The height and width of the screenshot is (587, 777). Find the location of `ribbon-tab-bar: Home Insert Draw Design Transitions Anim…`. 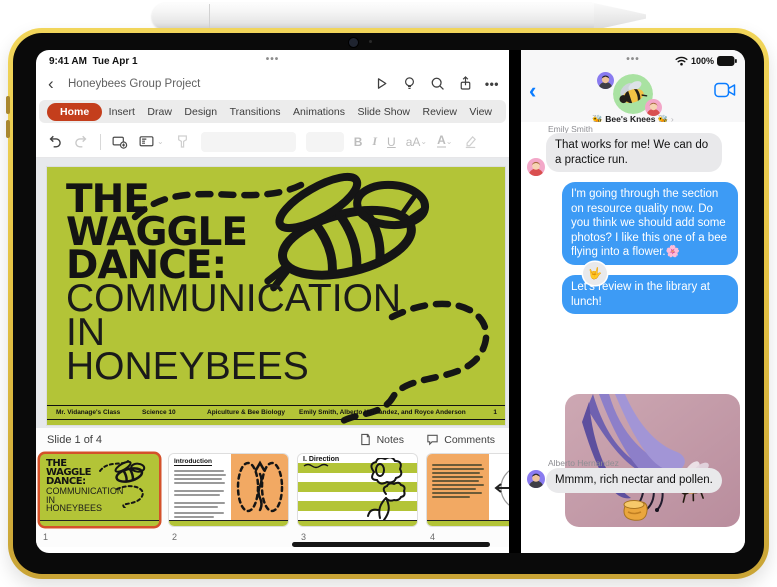

ribbon-tab-bar: Home Insert Draw Design Transitions Anim… is located at coordinates (272, 111).